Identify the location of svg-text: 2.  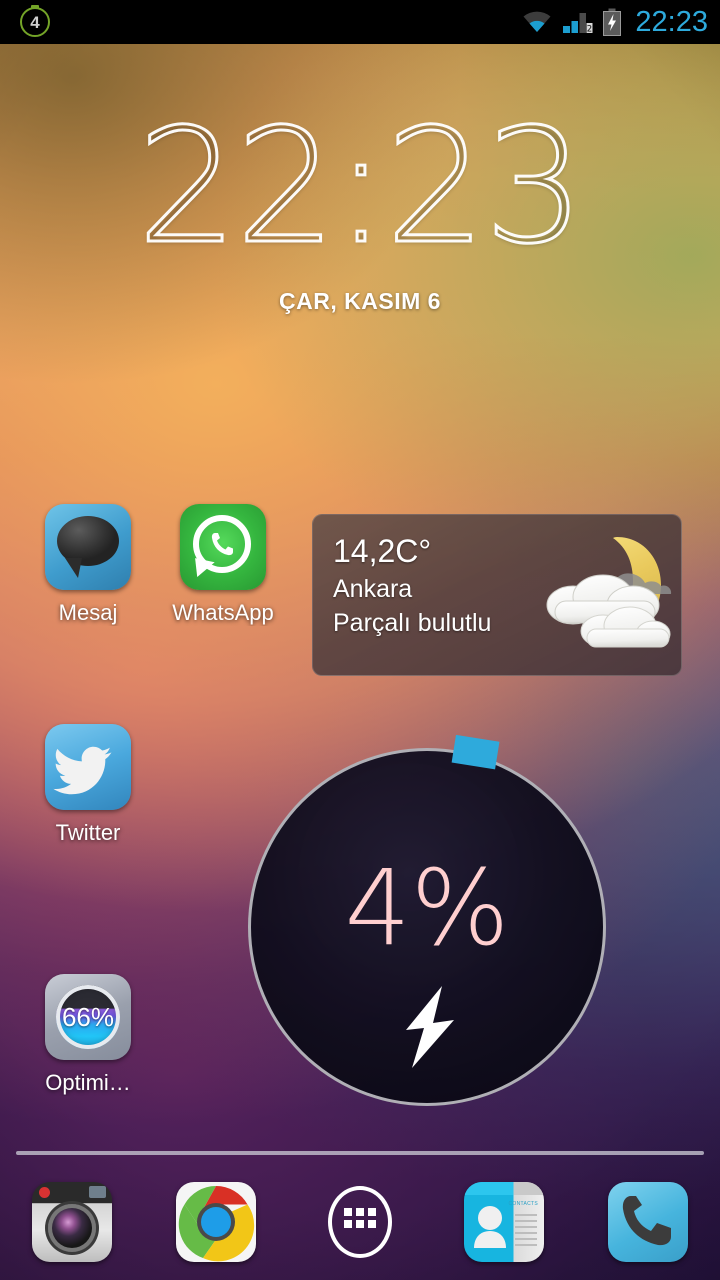
(589, 30).